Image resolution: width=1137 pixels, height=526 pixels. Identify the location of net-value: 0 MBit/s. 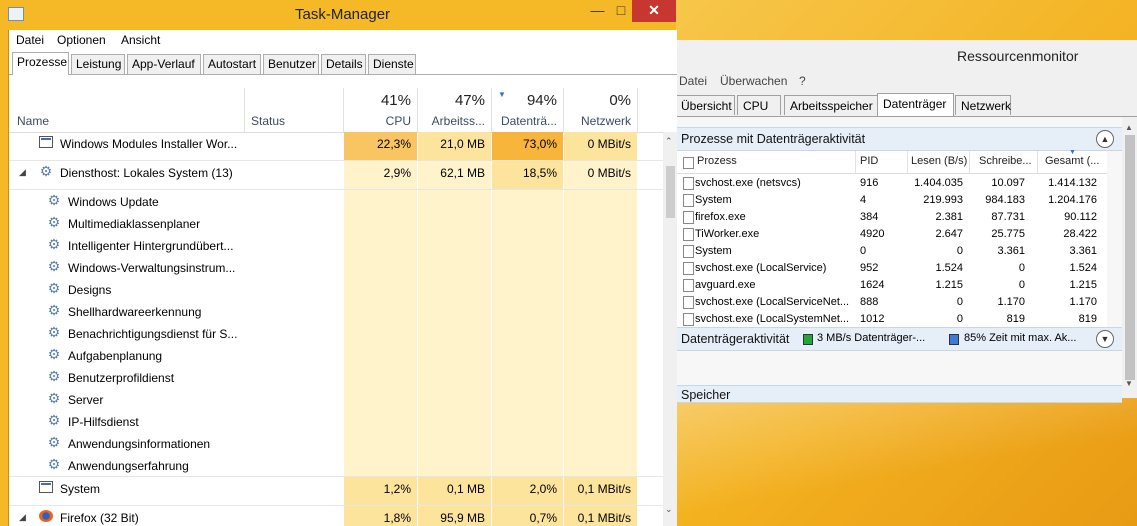
(609, 144).